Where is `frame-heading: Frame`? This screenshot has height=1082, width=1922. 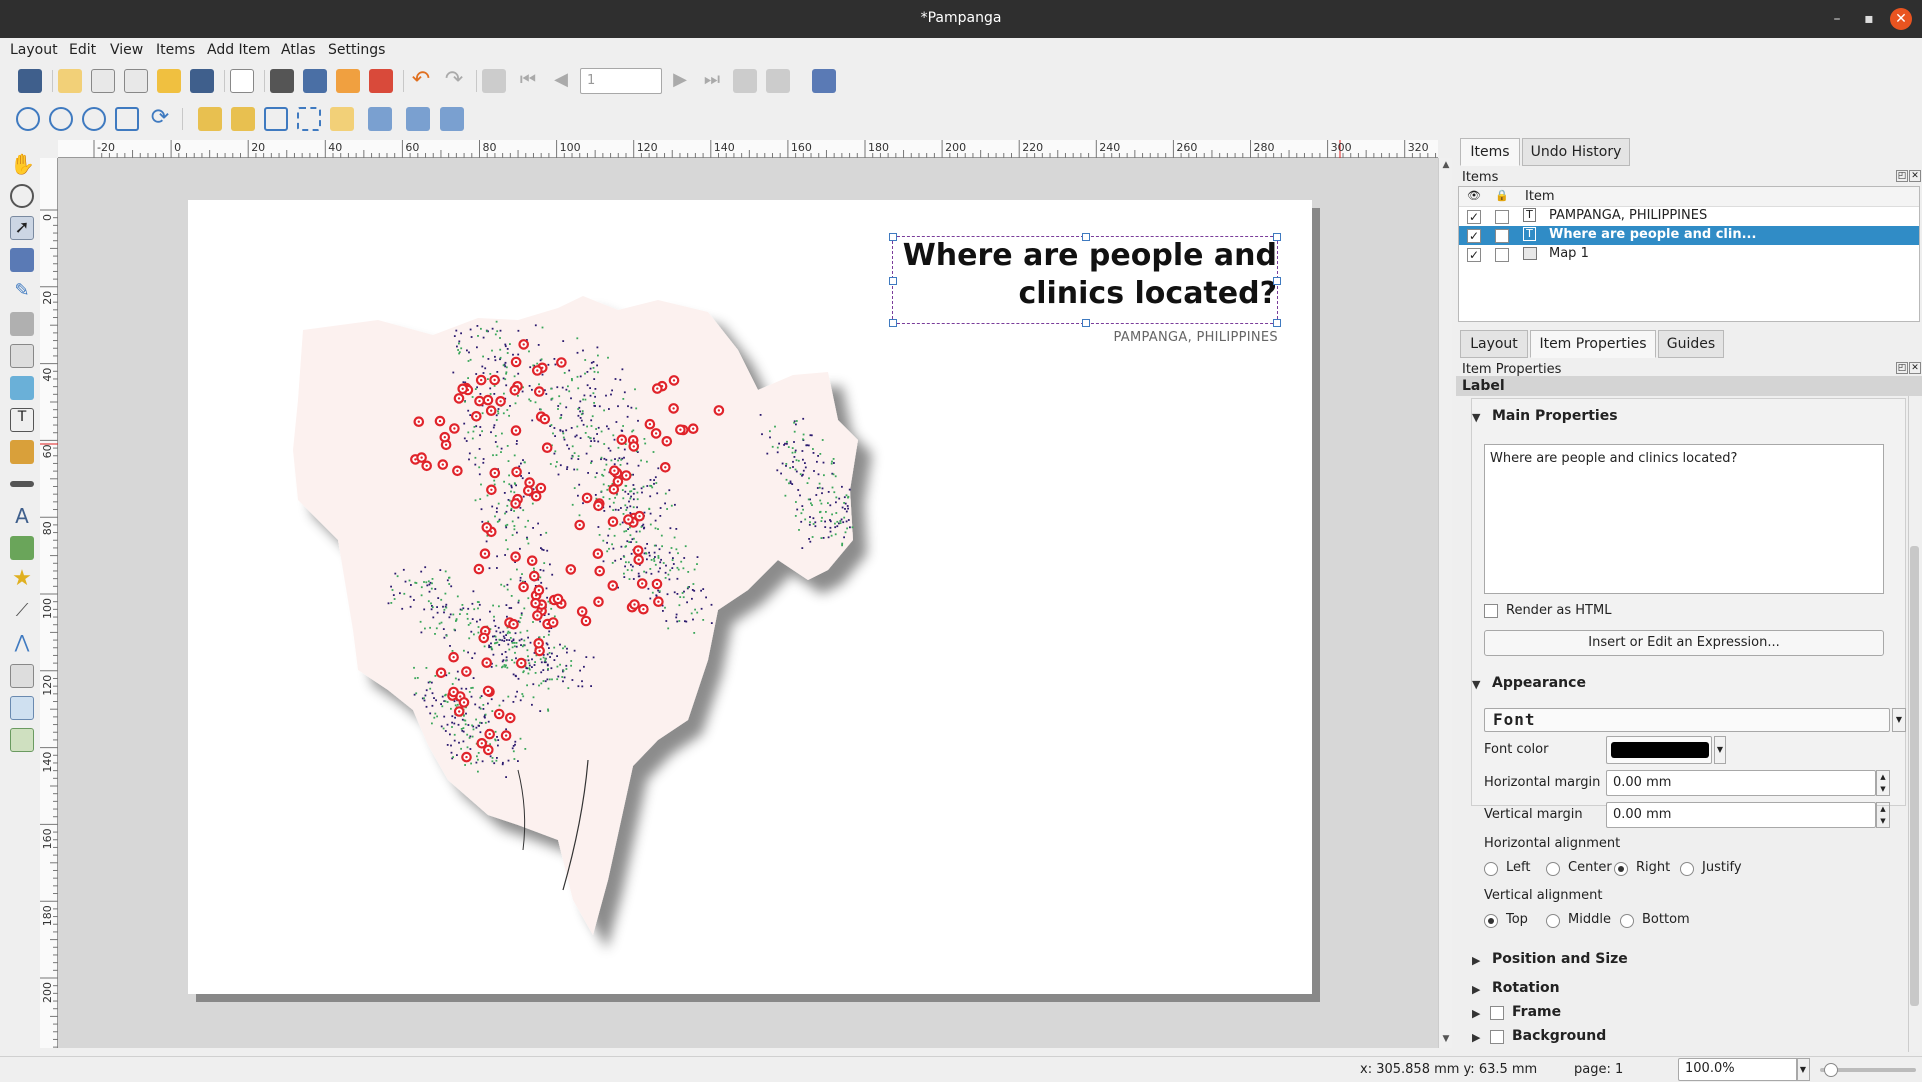
frame-heading: Frame is located at coordinates (1536, 1012).